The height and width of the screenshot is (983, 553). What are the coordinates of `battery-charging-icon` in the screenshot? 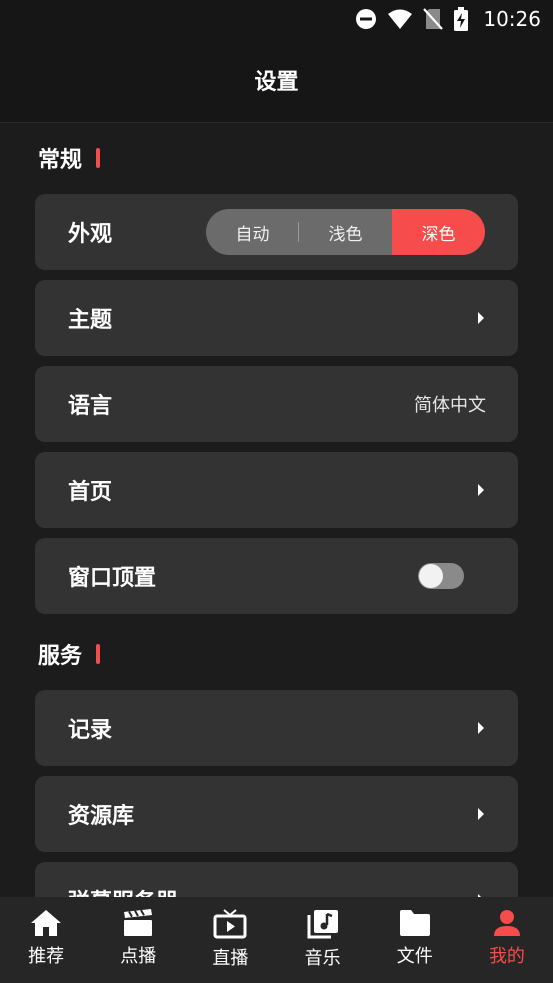 It's located at (461, 19).